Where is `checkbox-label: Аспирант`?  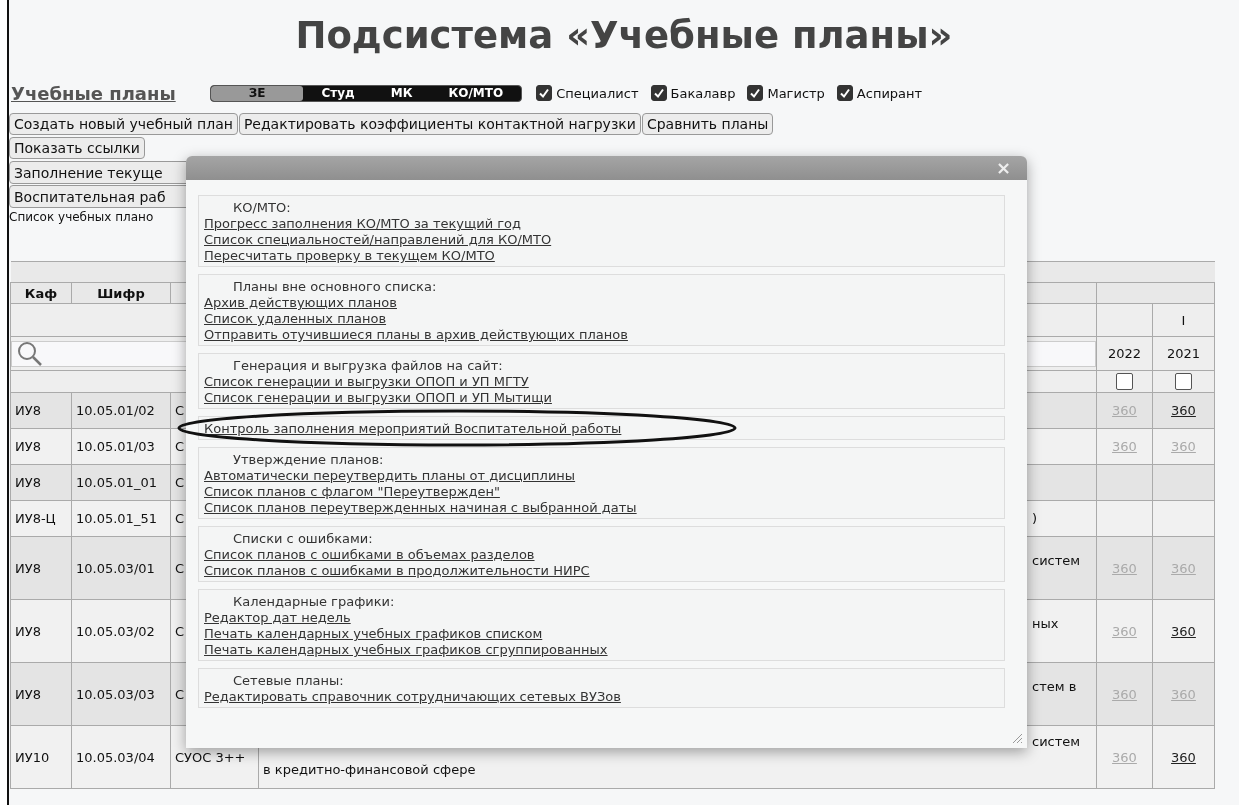
checkbox-label: Аспирант is located at coordinates (889, 93).